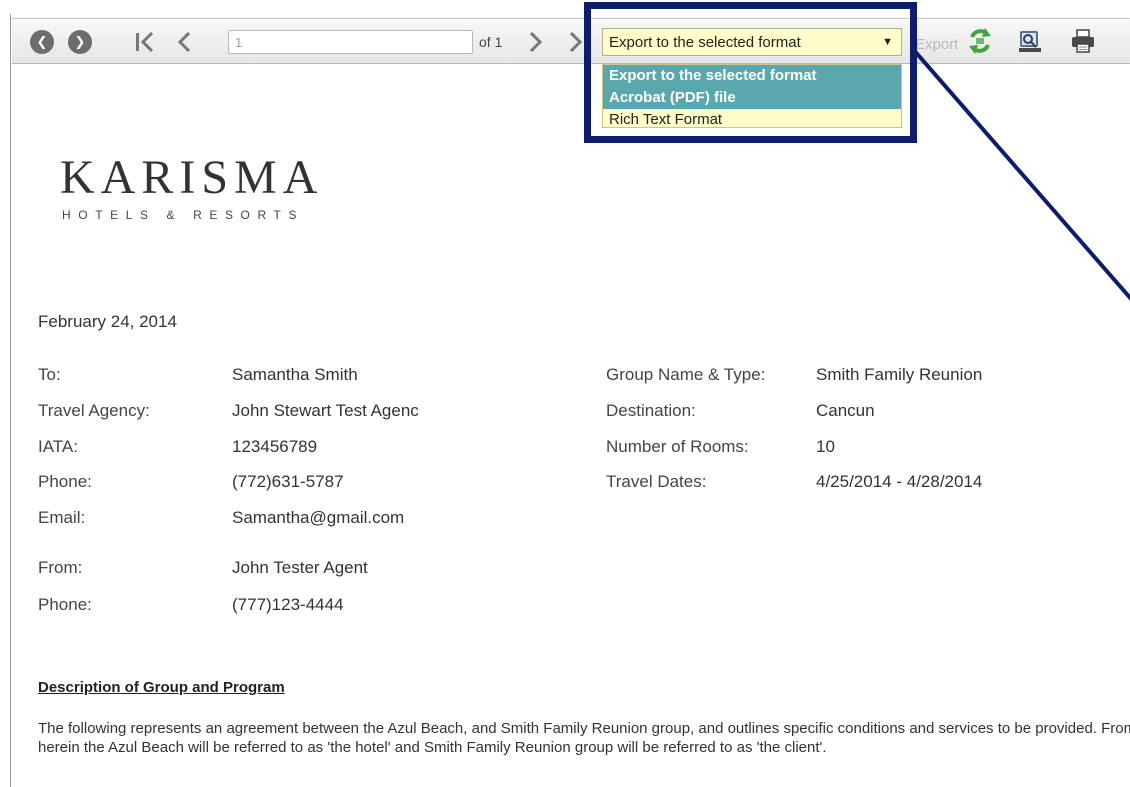 The height and width of the screenshot is (787, 1130). I want to click on field-value: (777)123-4444, so click(288, 604).